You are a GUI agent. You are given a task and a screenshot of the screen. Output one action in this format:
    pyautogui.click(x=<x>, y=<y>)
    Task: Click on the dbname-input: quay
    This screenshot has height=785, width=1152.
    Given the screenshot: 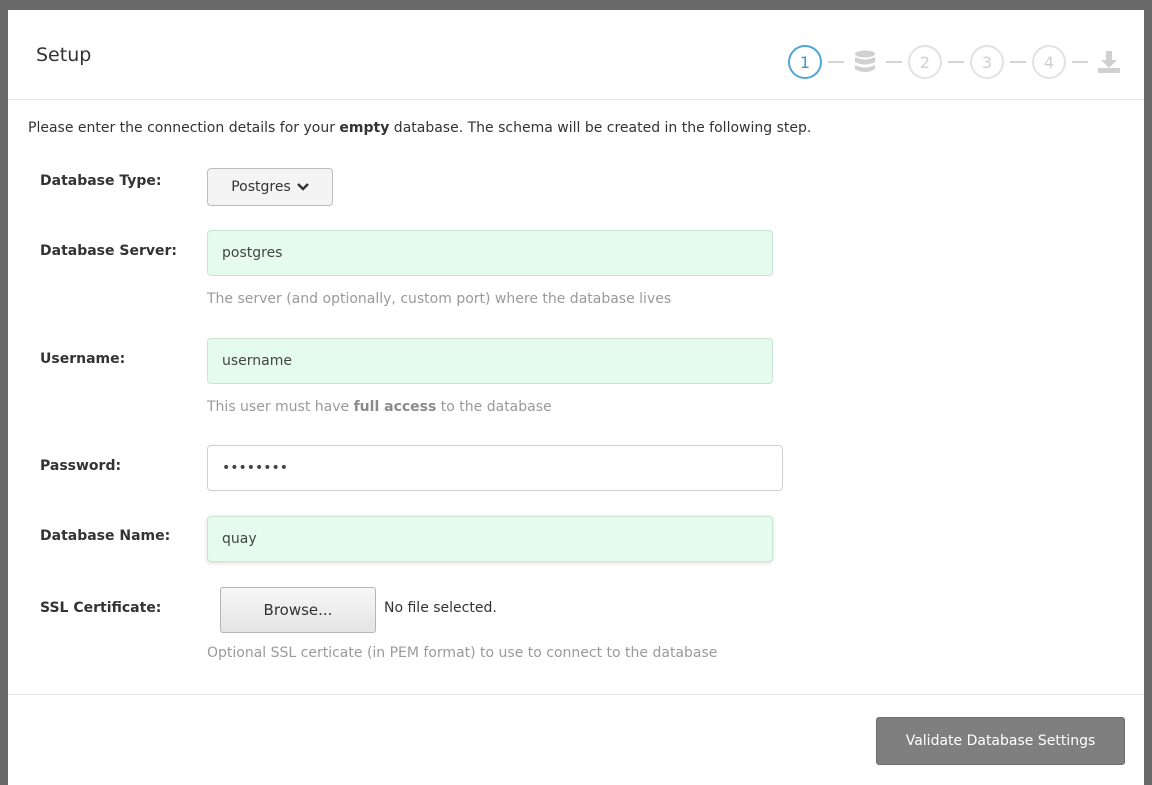 What is the action you would take?
    pyautogui.click(x=490, y=539)
    